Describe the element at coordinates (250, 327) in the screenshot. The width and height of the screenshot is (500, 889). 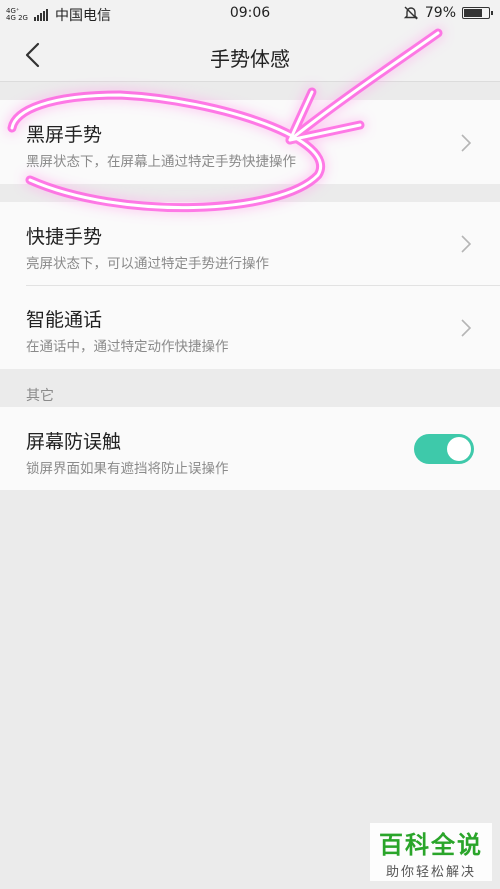
I see `list-item-smart-call: 智能通话 在通话中，通过特定动作快捷操作` at that location.